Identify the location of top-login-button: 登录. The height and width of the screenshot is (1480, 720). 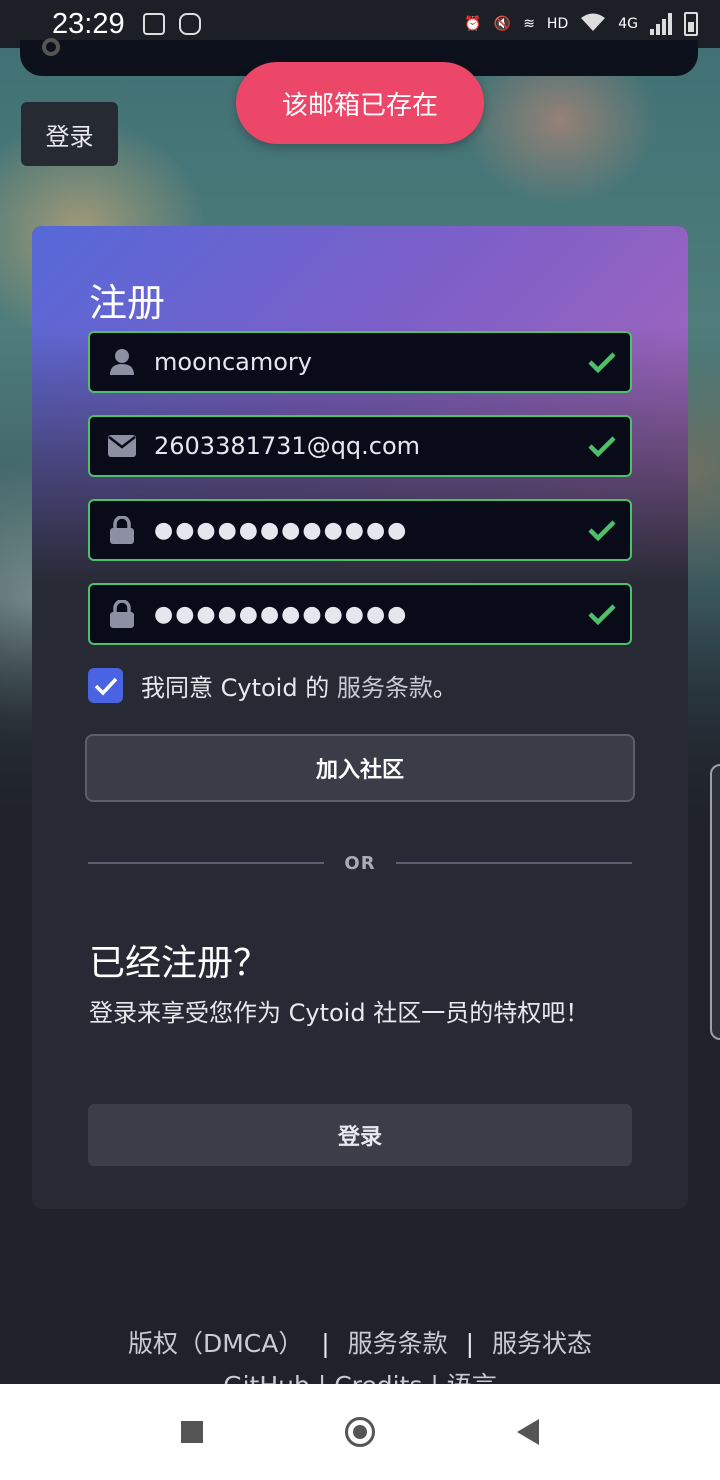
(69, 134).